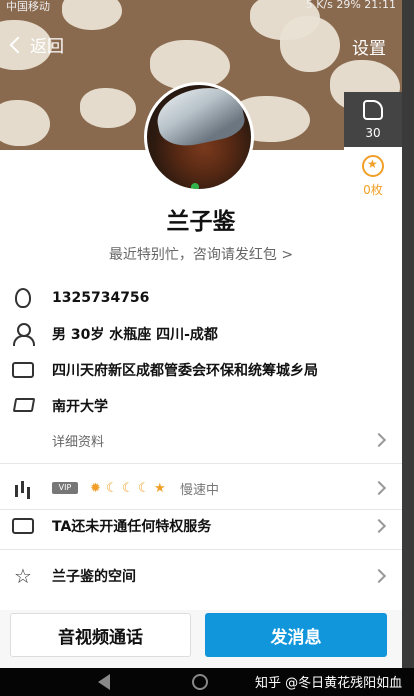 The width and height of the screenshot is (414, 696). I want to click on send-message-button: 发消息, so click(296, 635).